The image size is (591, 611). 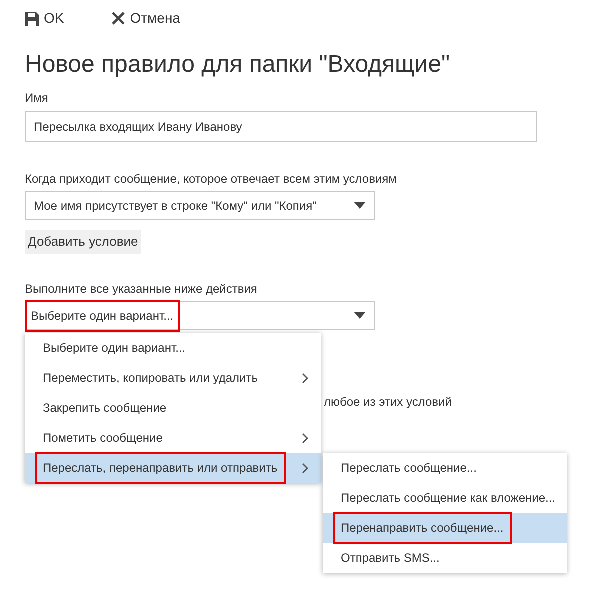 What do you see at coordinates (173, 408) in the screenshot?
I see `menu-item: Закрепить сообщение` at bounding box center [173, 408].